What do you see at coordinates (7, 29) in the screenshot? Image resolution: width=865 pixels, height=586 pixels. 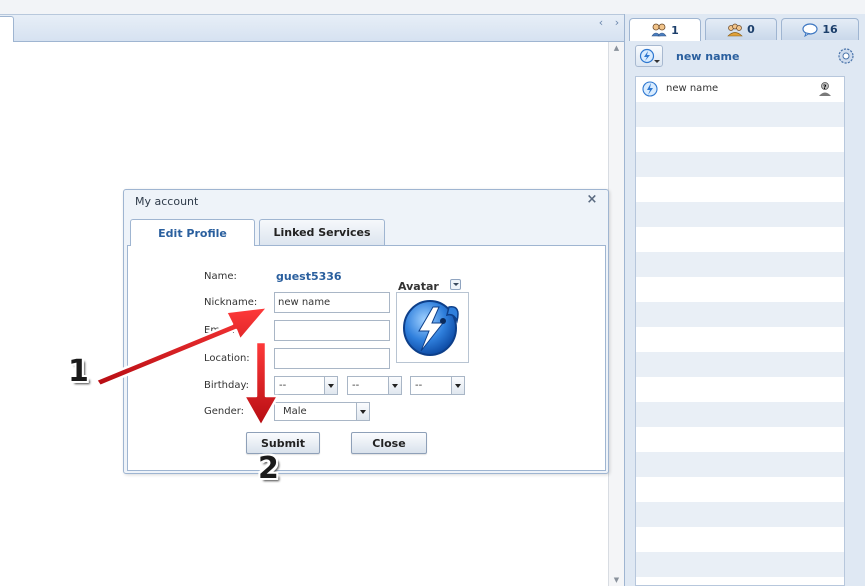 I see `main-tab` at bounding box center [7, 29].